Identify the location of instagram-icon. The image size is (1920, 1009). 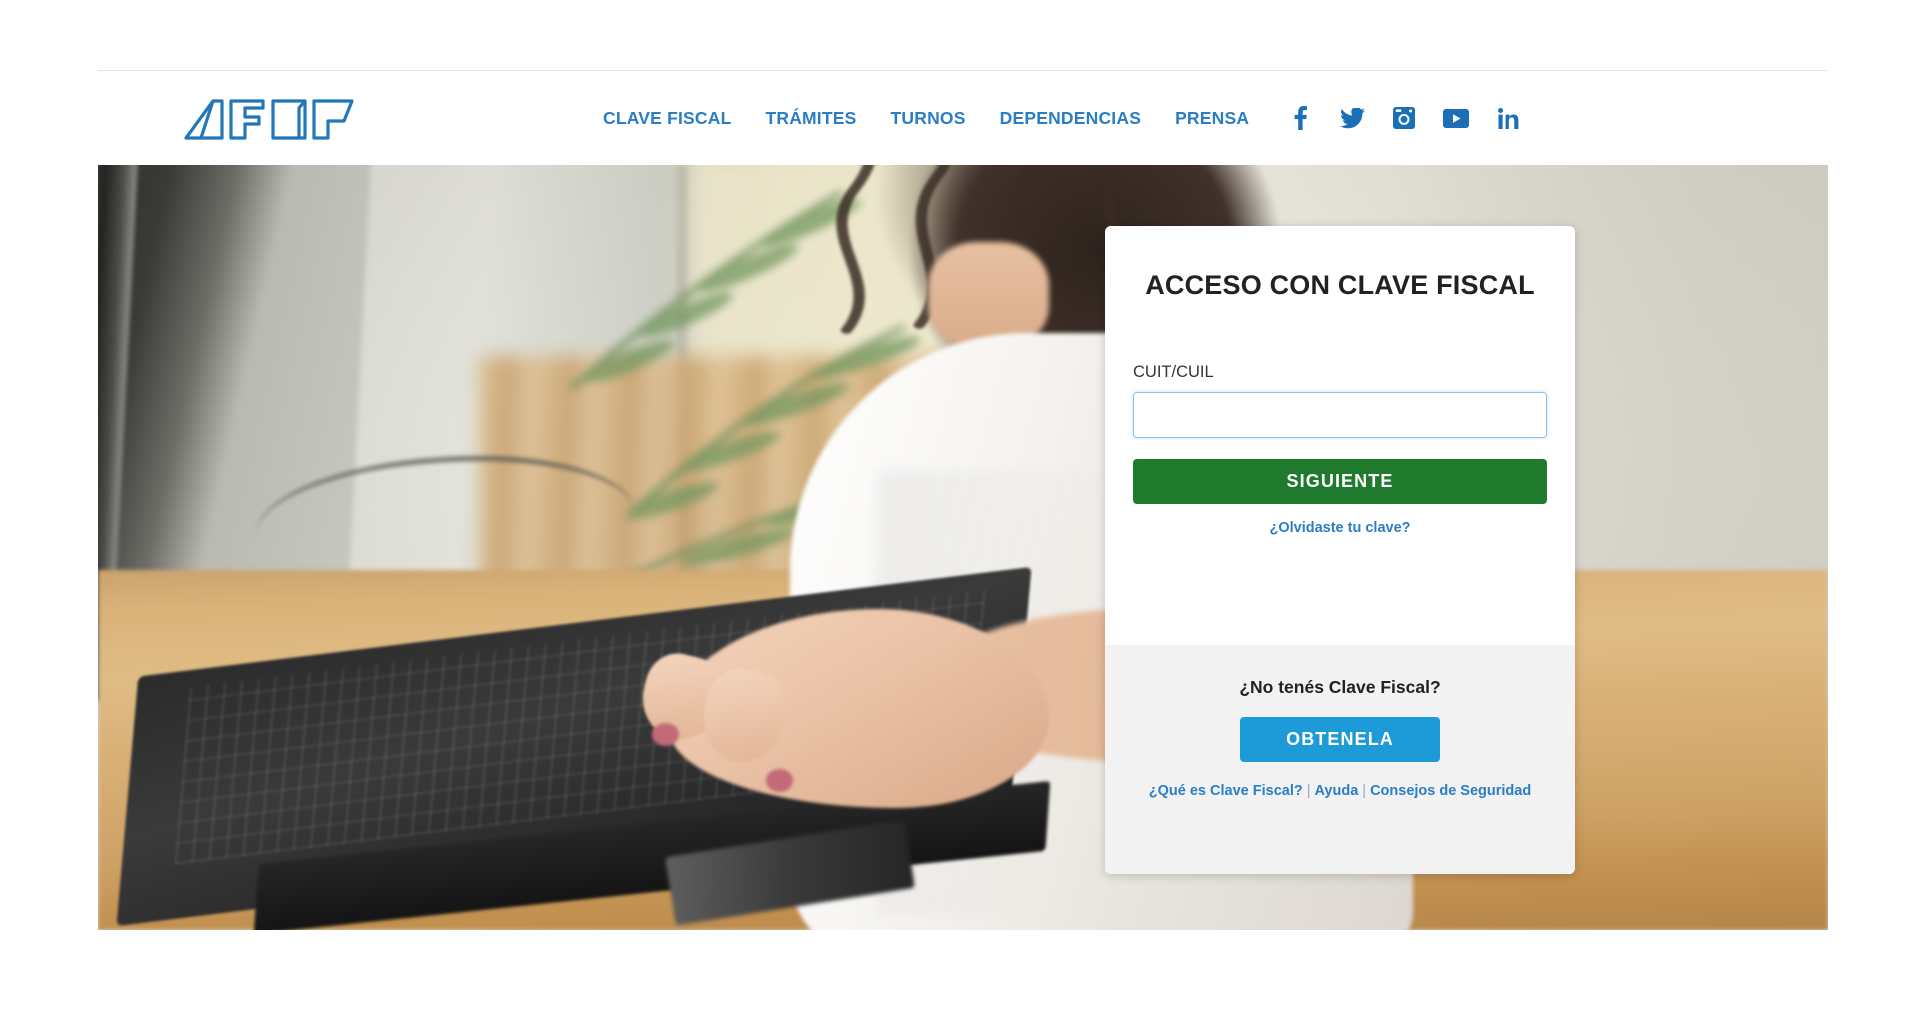
(1404, 118).